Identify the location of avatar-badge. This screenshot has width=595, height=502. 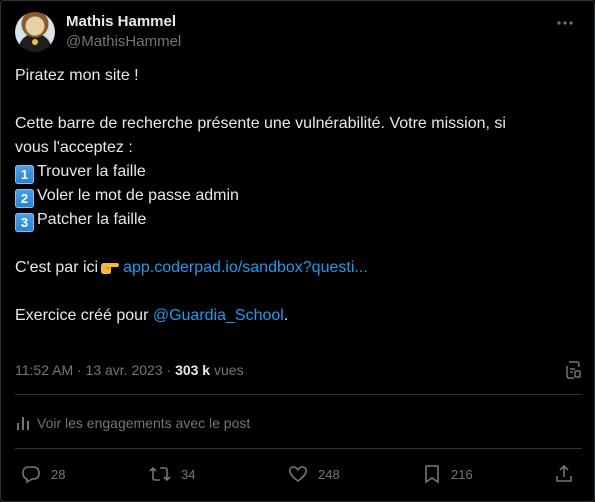
(35, 42).